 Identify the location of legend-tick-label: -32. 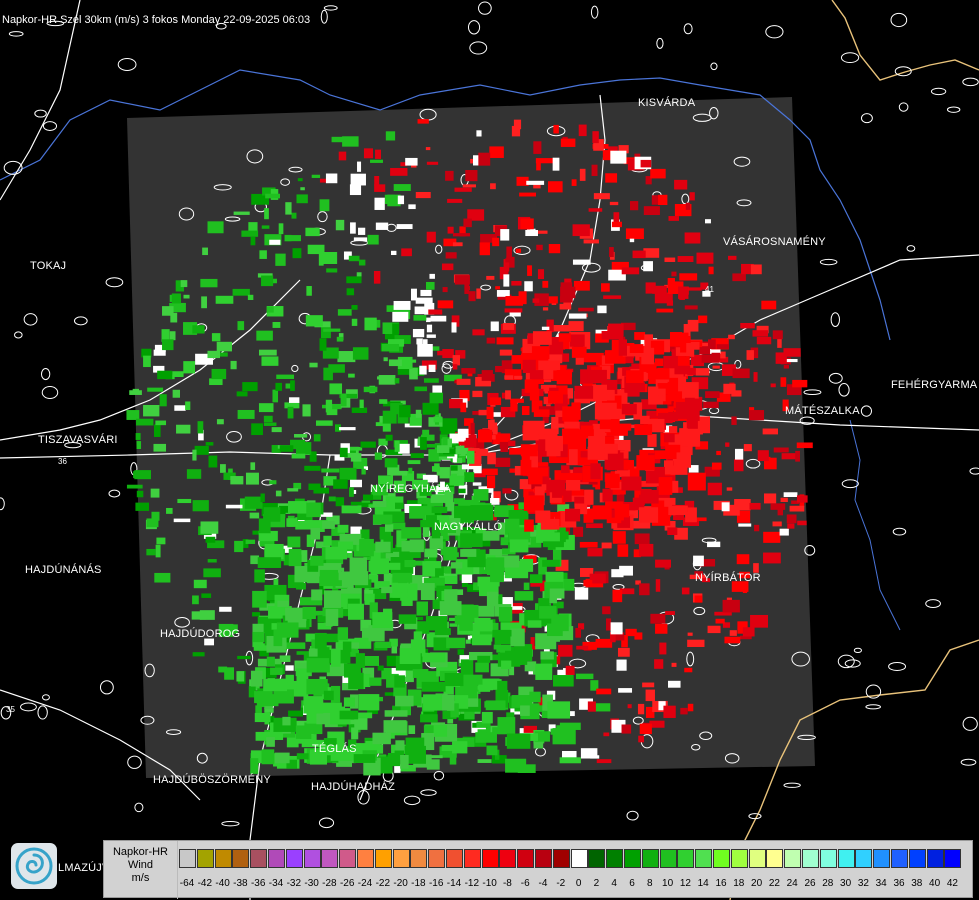
(294, 883).